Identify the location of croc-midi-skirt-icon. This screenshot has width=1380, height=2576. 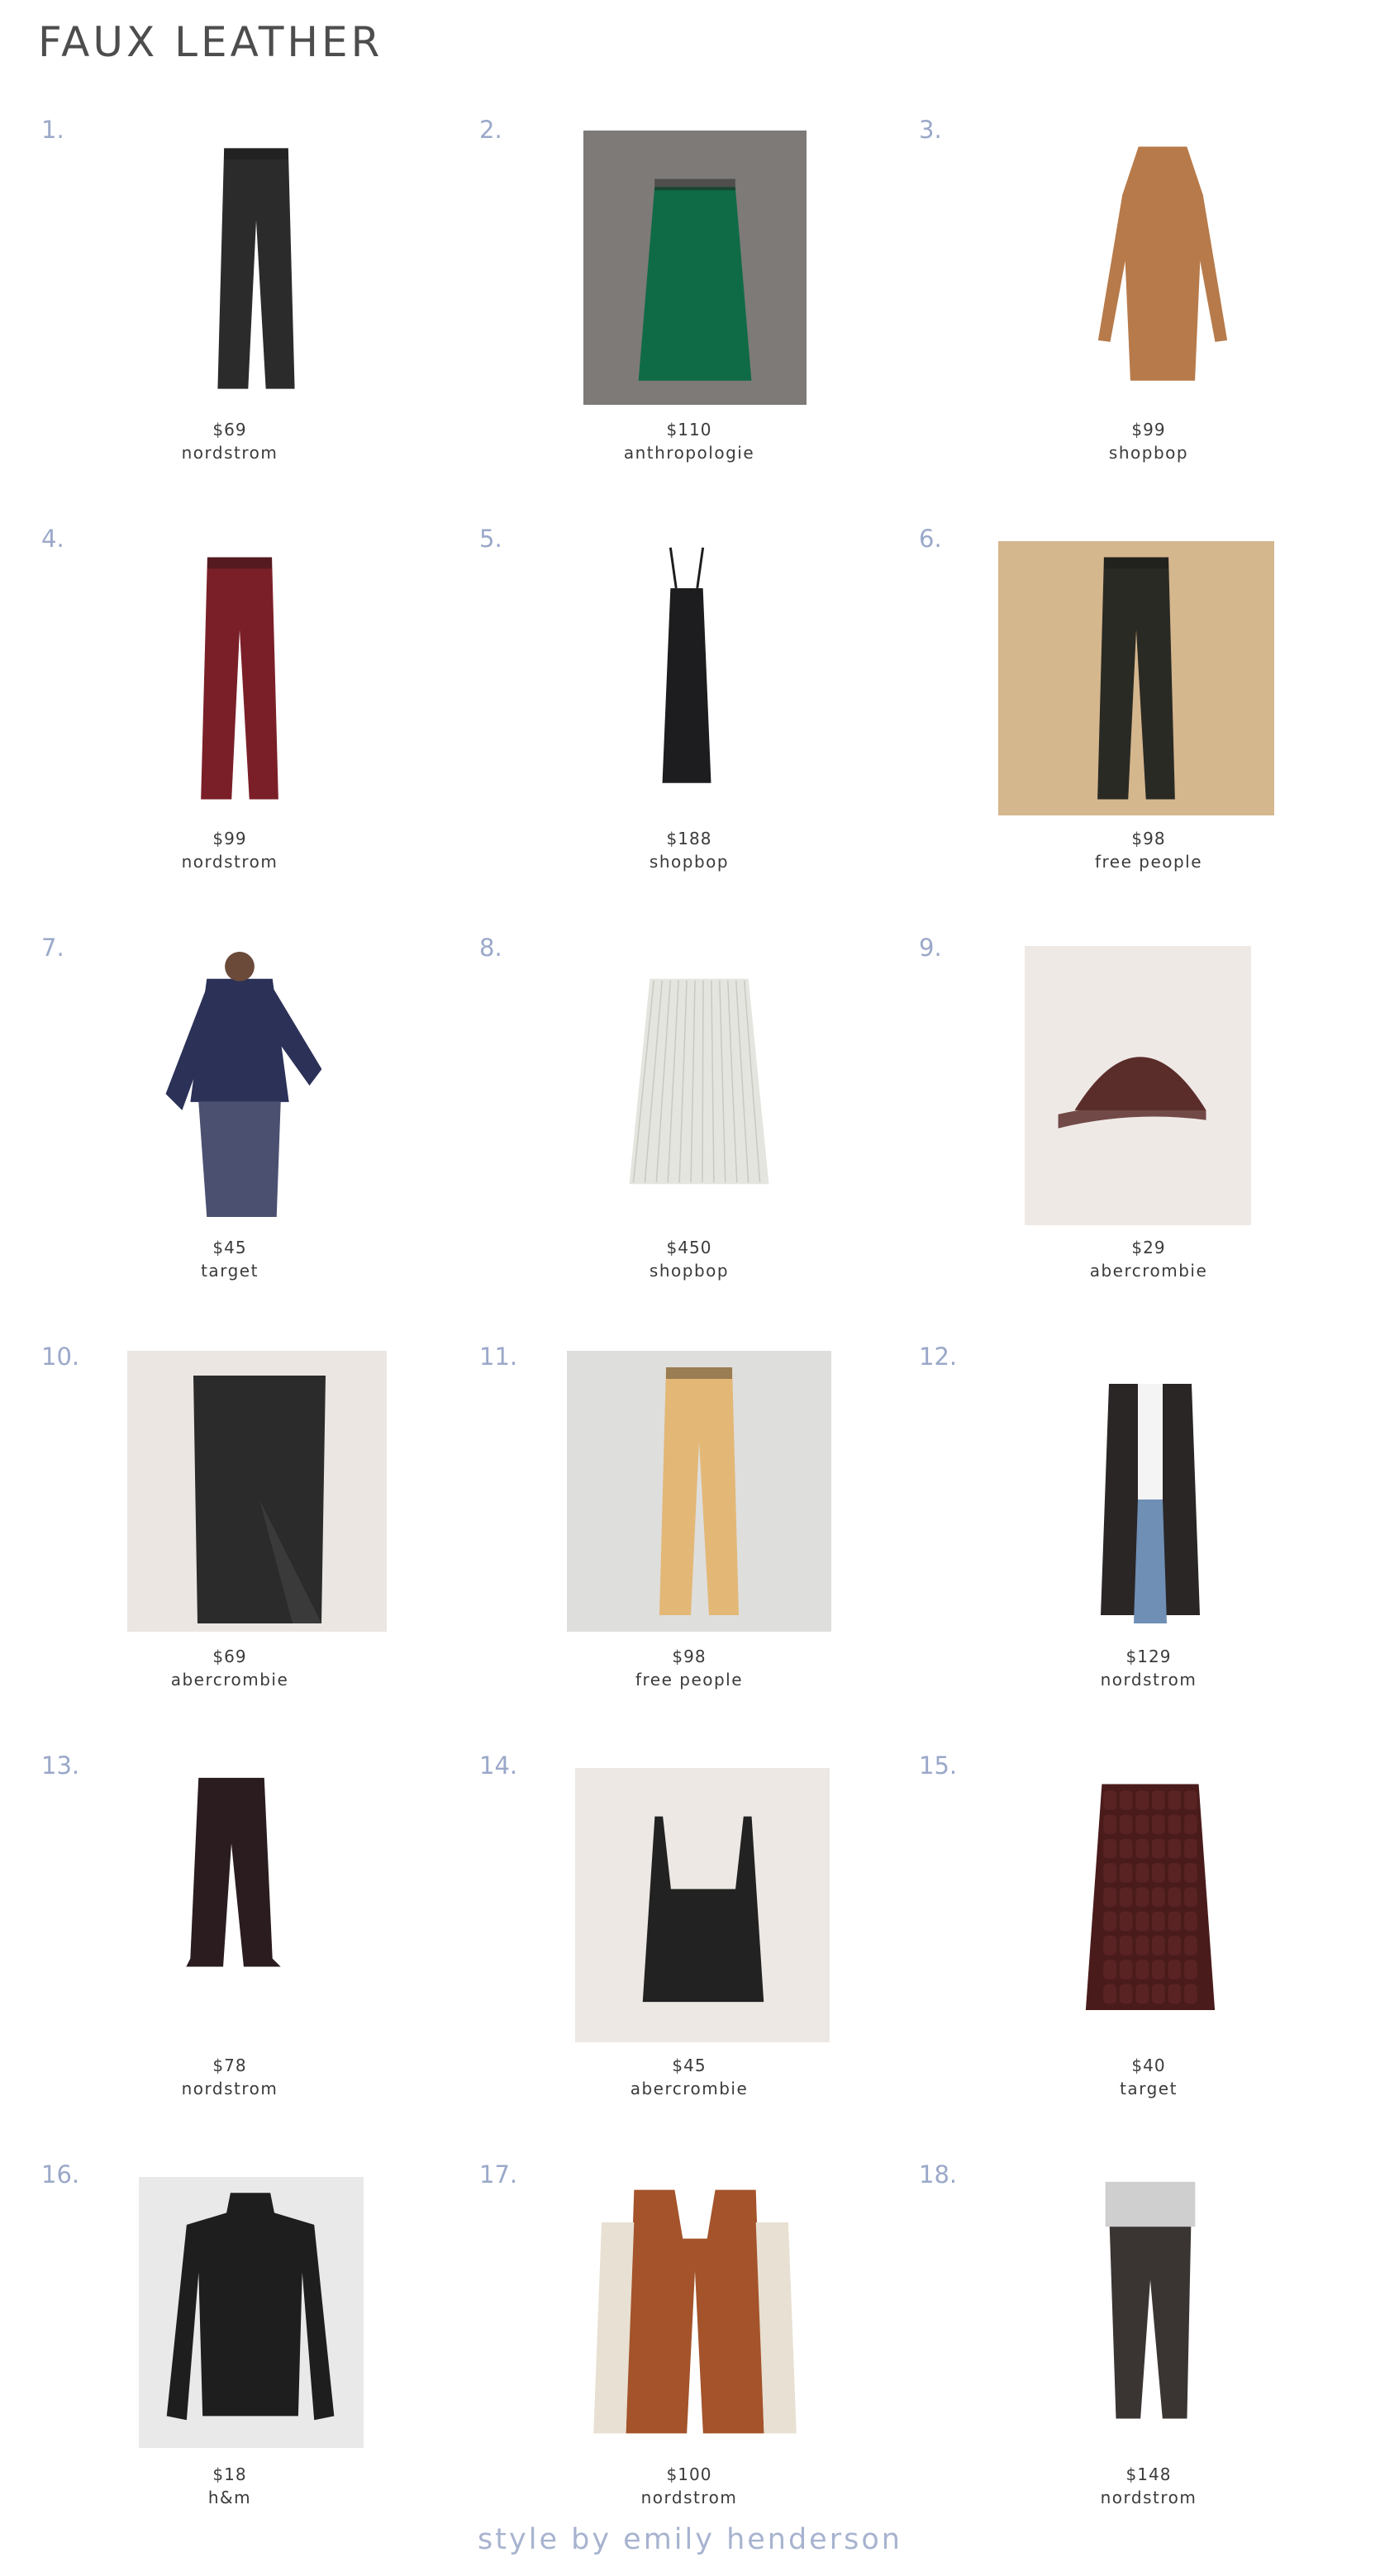
(1150, 1897).